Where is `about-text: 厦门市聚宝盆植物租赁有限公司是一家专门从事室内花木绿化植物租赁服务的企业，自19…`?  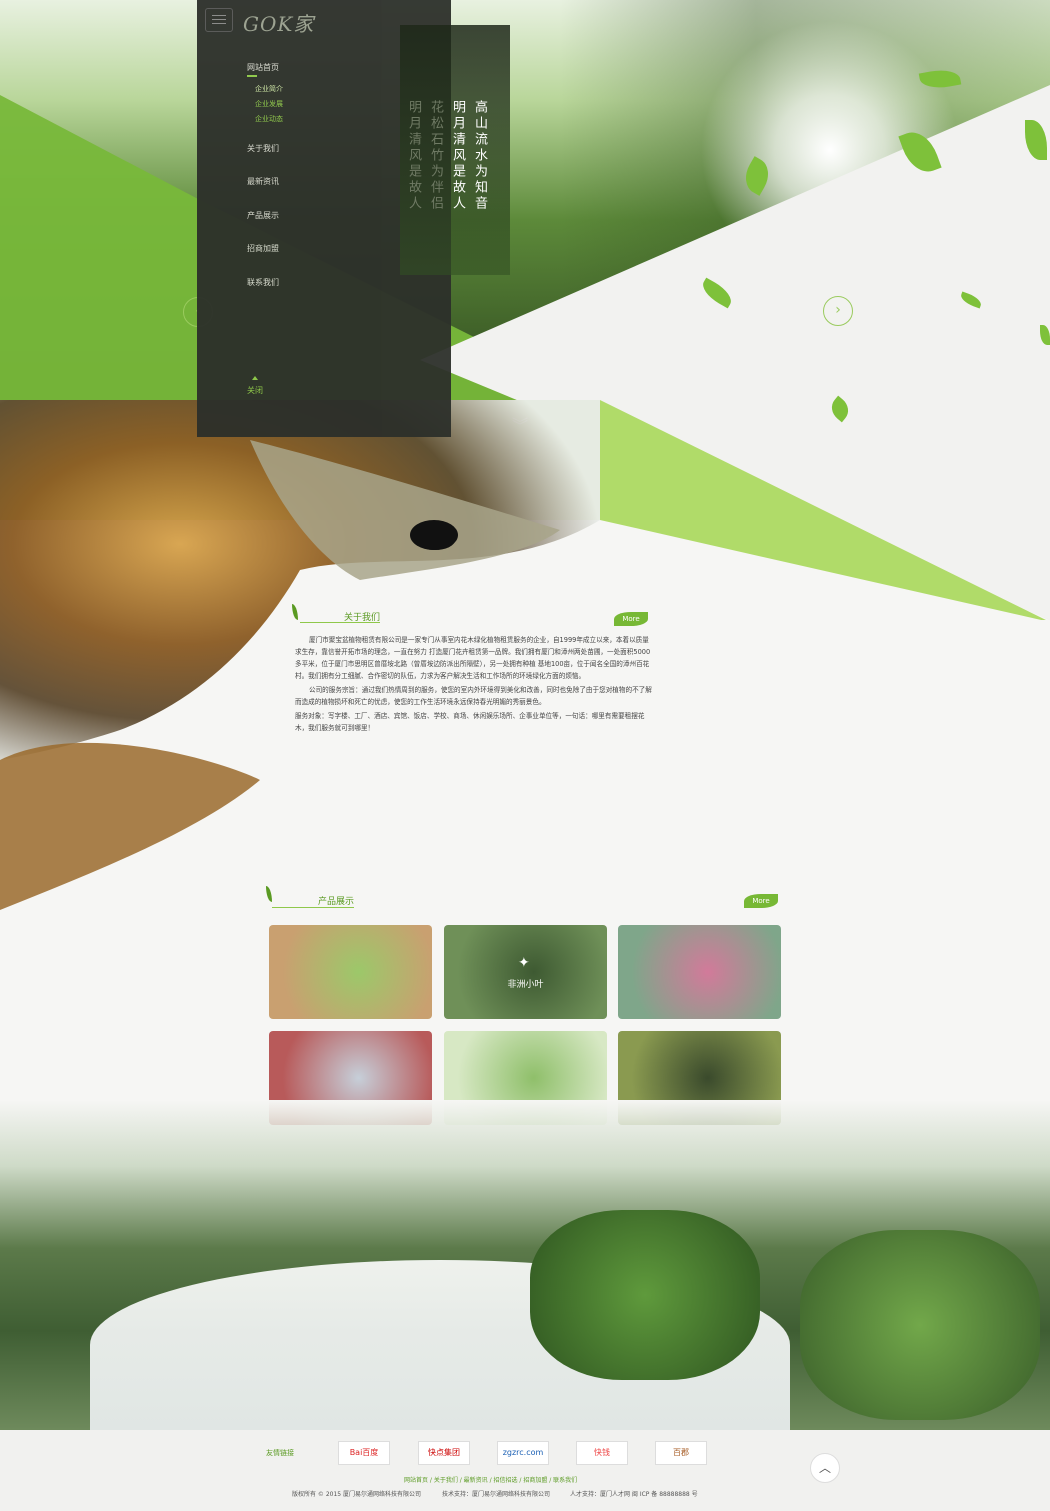
about-text: 厦门市聚宝盆植物租赁有限公司是一家专门从事室内花木绿化植物租赁服务的企业，自19… is located at coordinates (475, 685).